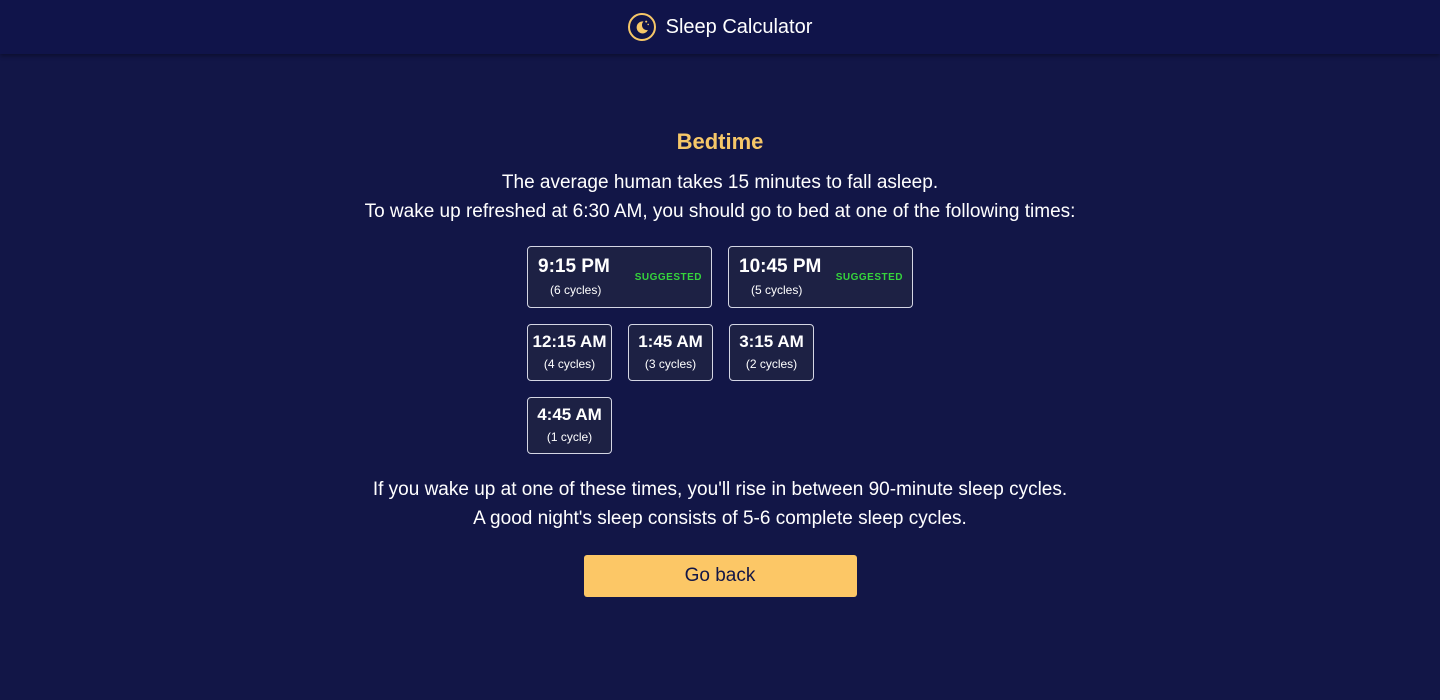 The width and height of the screenshot is (1440, 700). I want to click on bedtime-option-time: 1:45 AM, so click(670, 341).